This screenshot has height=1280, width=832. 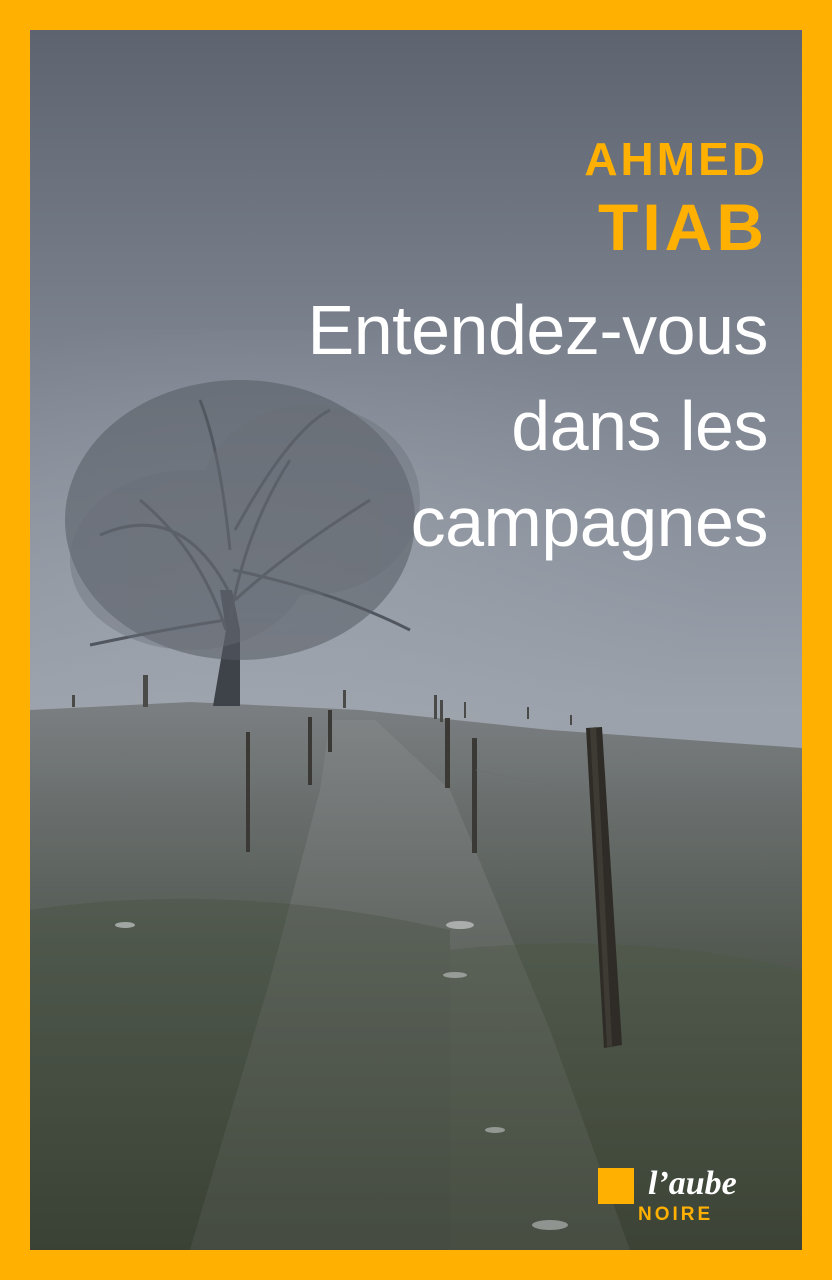 I want to click on author-first-name: AHMED, so click(x=676, y=159).